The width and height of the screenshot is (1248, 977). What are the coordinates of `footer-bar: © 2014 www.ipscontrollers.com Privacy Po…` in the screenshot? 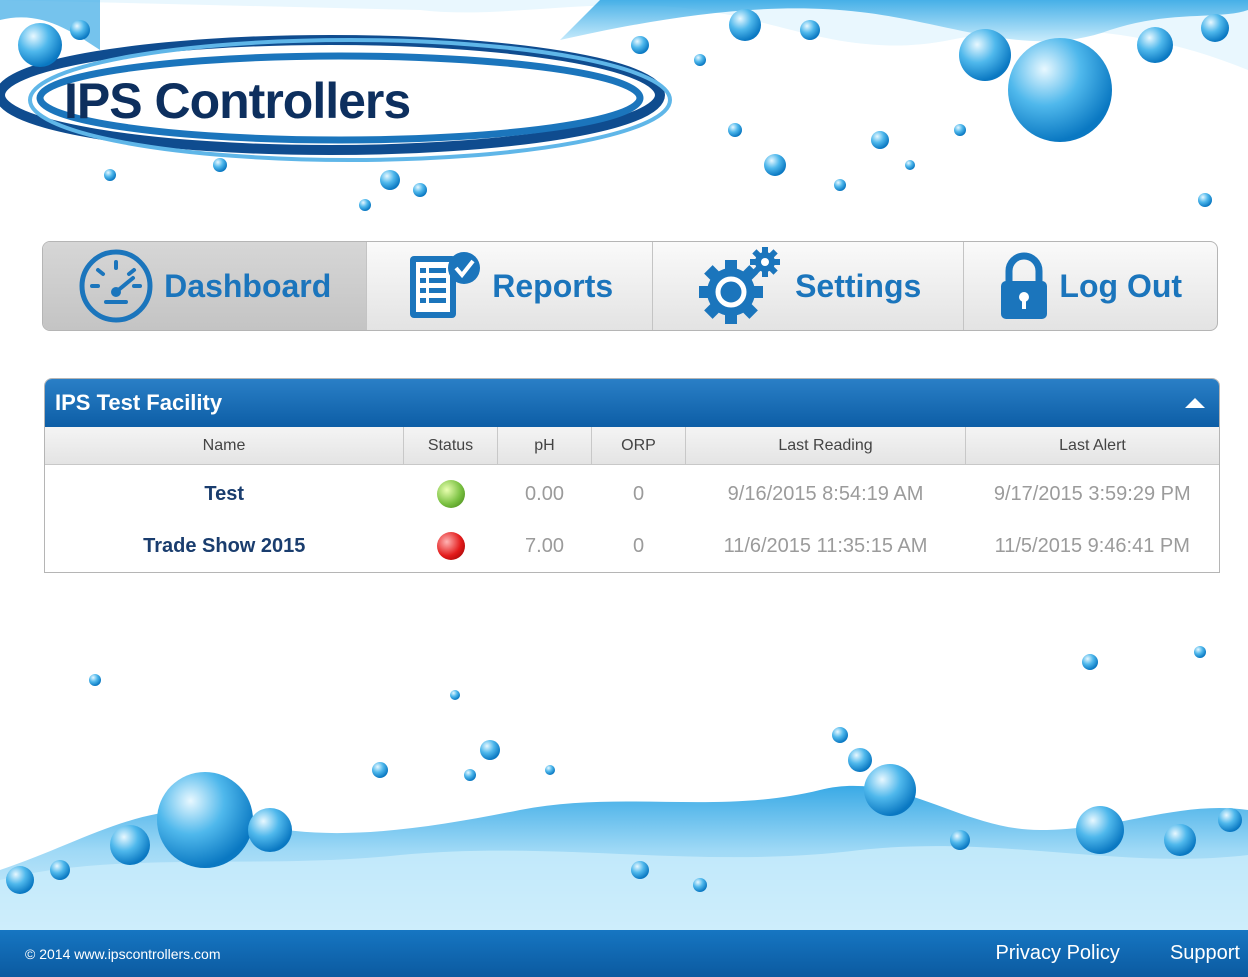 It's located at (624, 953).